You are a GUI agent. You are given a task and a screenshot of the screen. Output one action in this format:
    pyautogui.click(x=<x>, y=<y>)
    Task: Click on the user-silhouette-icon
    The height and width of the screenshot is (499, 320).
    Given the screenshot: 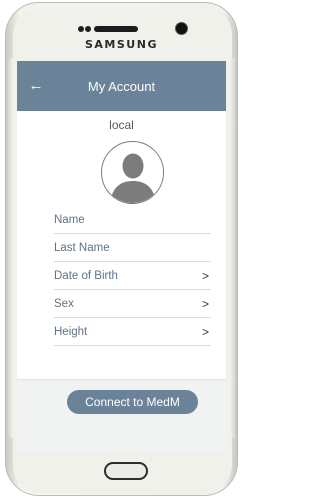 What is the action you would take?
    pyautogui.click(x=132, y=172)
    